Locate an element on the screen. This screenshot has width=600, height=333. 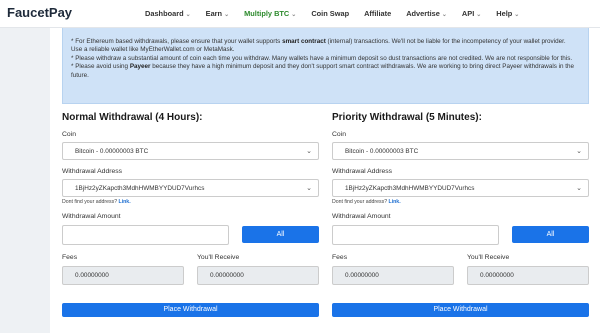
nav-advertise: Advertise ⌄ is located at coordinates (426, 13).